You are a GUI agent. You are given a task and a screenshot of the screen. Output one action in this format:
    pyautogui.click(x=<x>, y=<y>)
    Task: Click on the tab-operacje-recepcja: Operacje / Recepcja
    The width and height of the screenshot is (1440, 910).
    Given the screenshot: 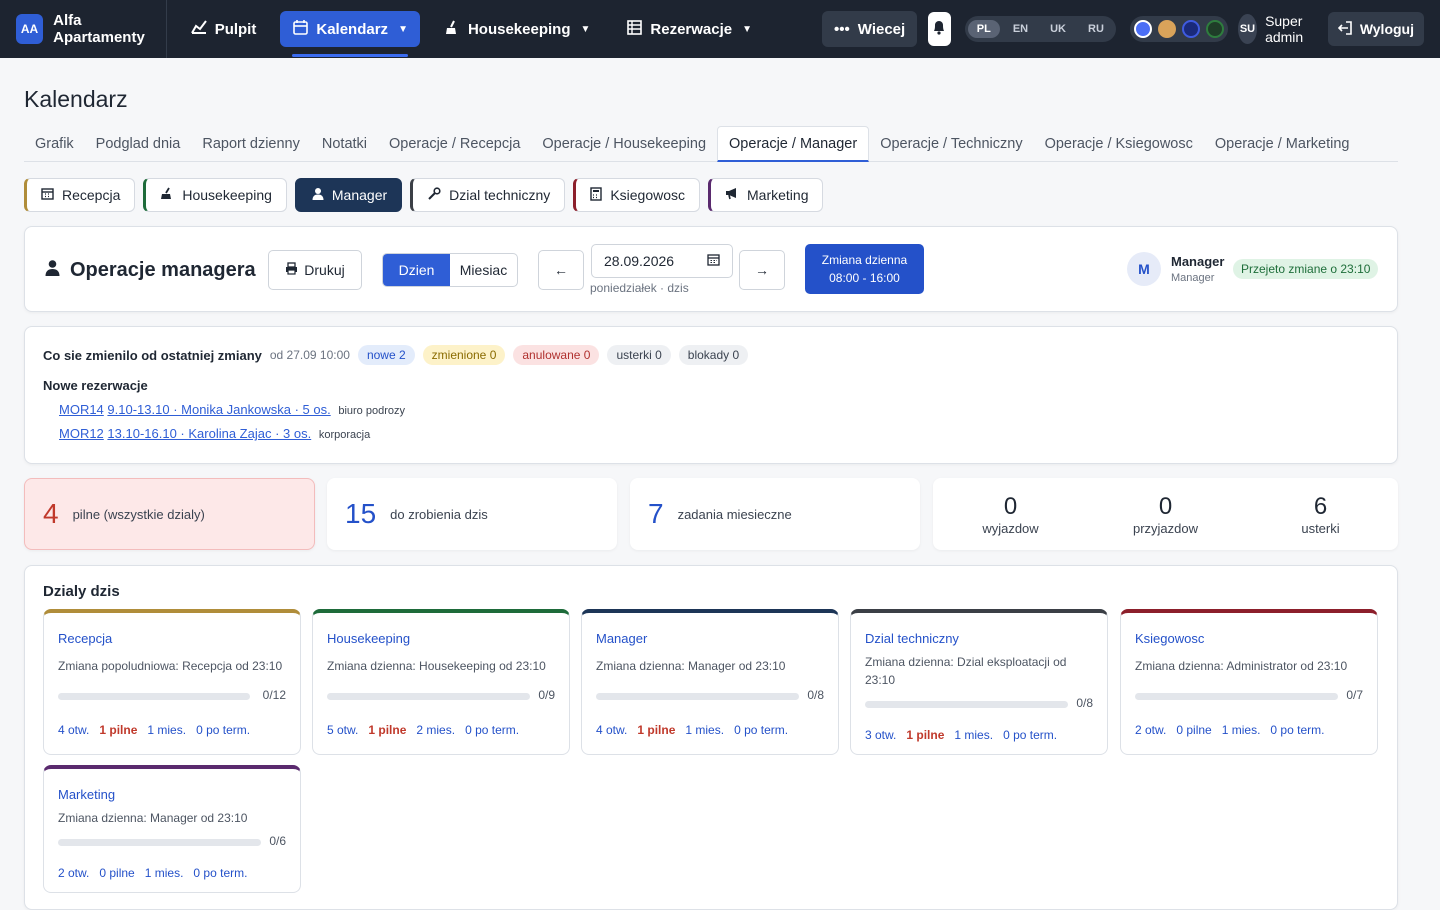 What is the action you would take?
    pyautogui.click(x=454, y=144)
    